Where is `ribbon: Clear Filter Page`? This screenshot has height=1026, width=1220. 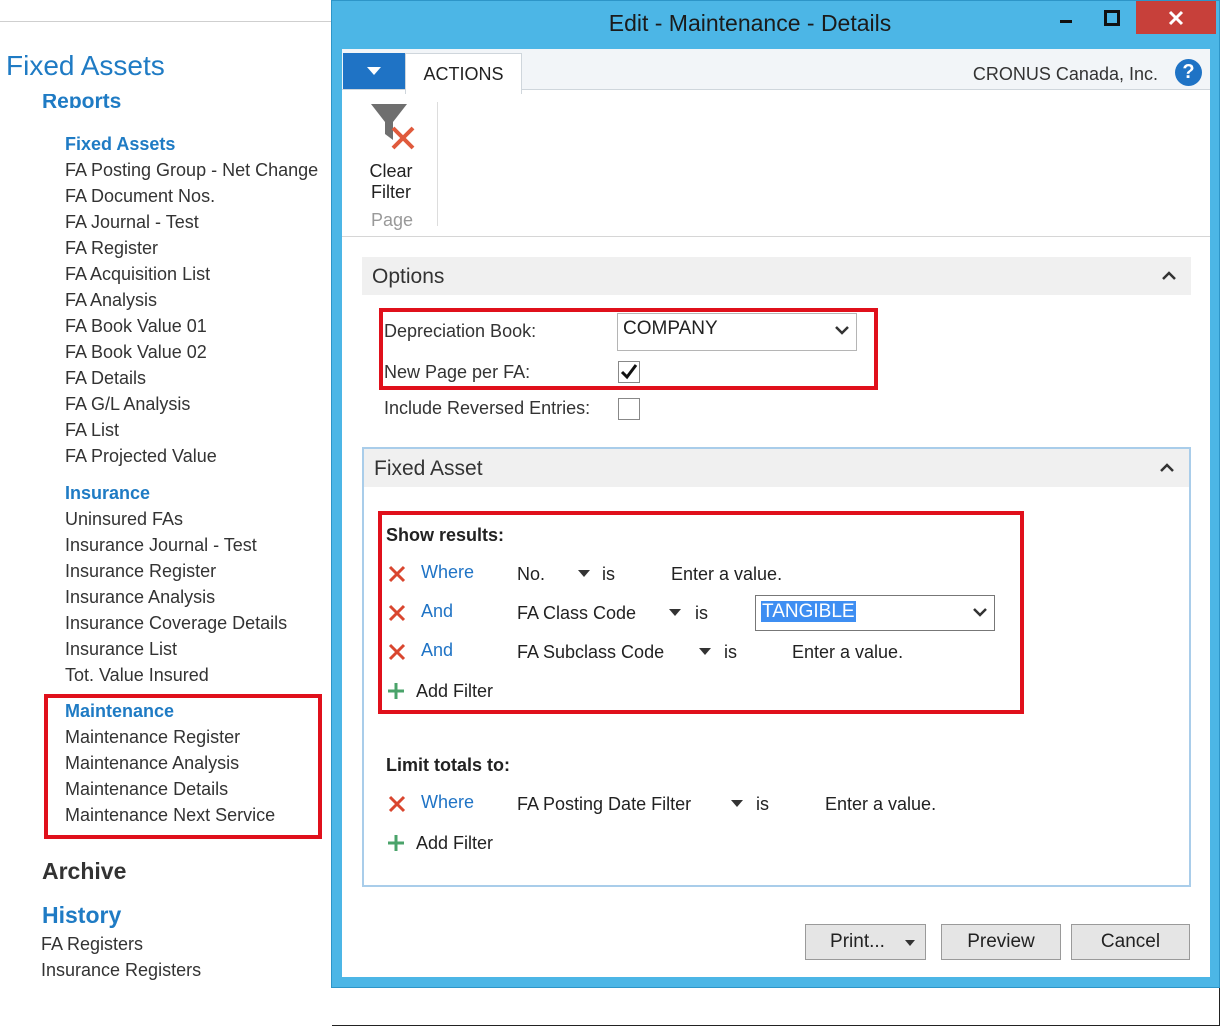
ribbon: Clear Filter Page is located at coordinates (776, 163).